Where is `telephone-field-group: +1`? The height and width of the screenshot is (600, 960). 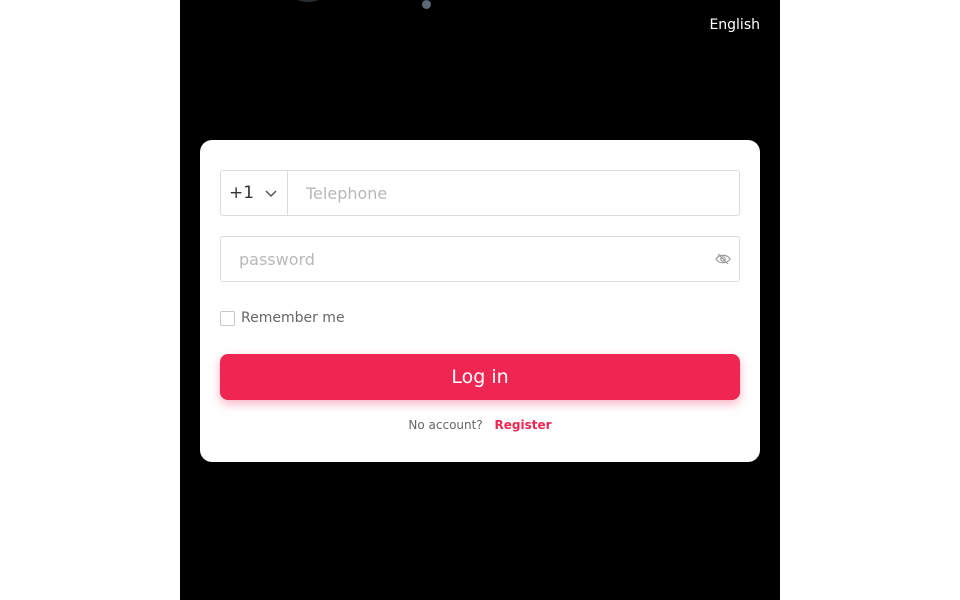
telephone-field-group: +1 is located at coordinates (480, 193).